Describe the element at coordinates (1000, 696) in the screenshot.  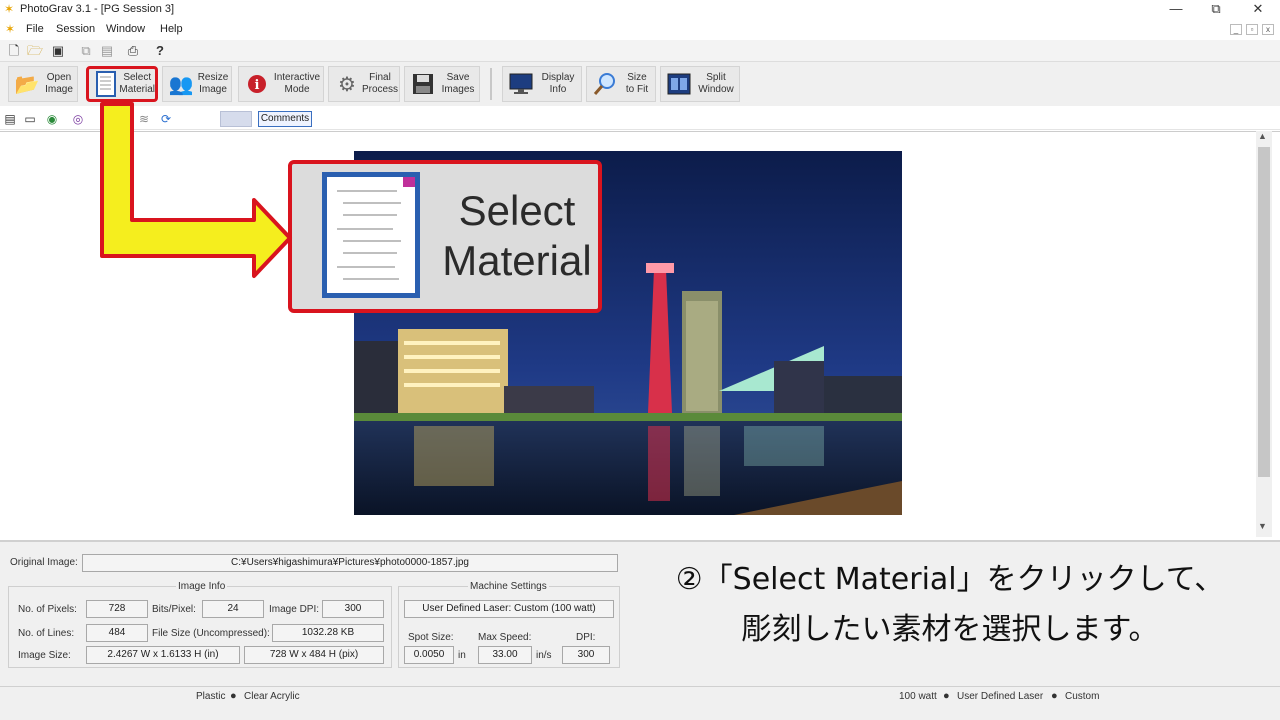
I see `status-laser: User Defined Laser` at that location.